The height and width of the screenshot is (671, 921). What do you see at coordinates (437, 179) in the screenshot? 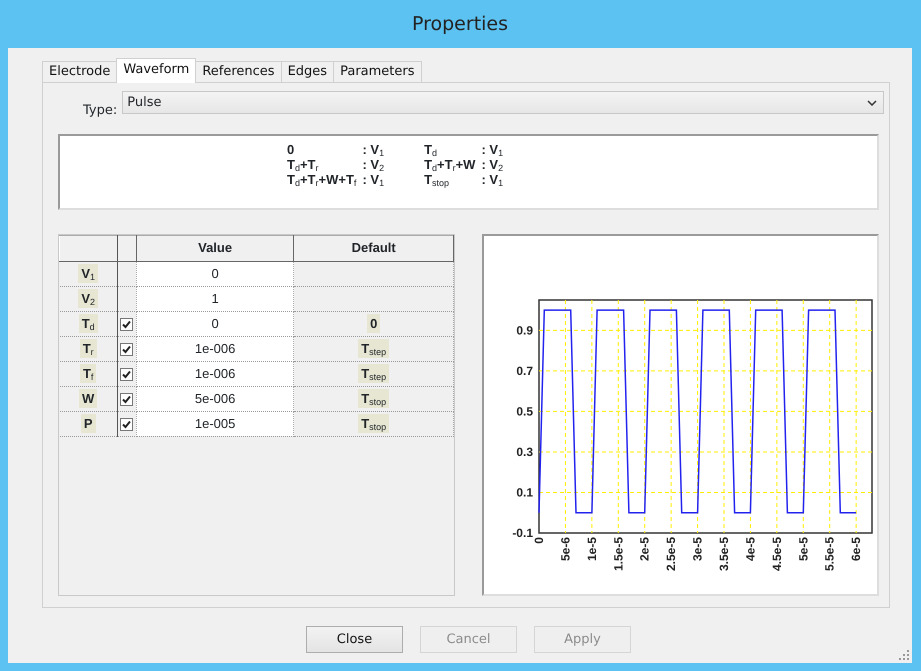
I see `formula-time: T$_{stop}$` at bounding box center [437, 179].